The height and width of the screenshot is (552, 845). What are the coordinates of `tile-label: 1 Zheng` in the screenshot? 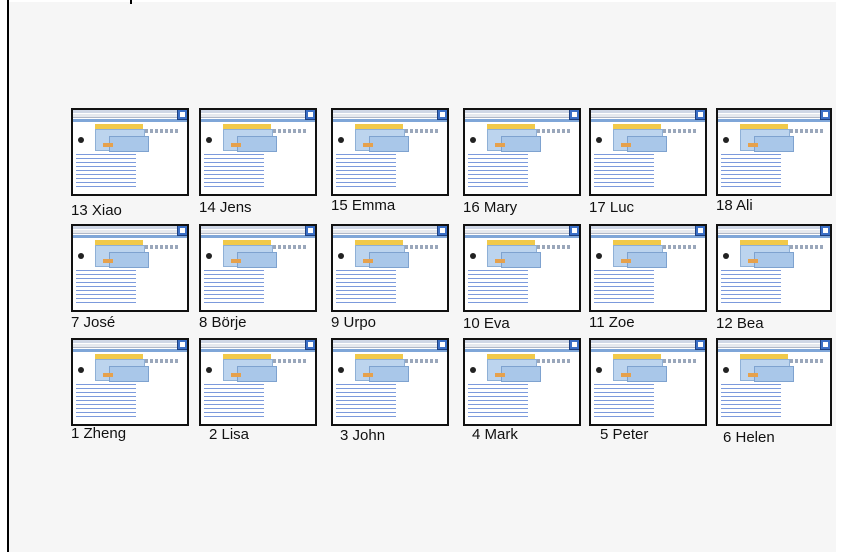 It's located at (99, 433).